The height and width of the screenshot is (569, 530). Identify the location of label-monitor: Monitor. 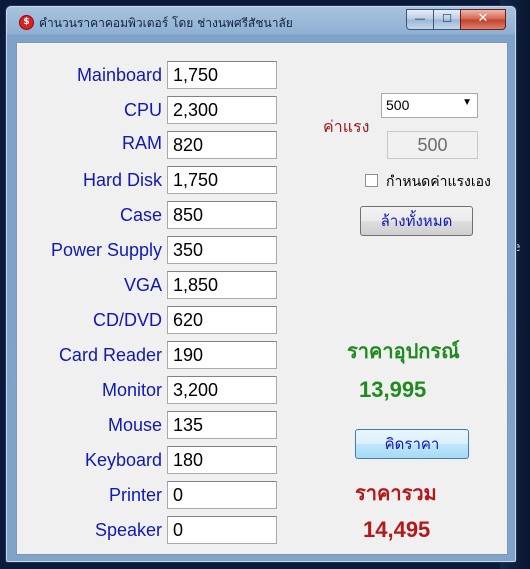
(131, 390).